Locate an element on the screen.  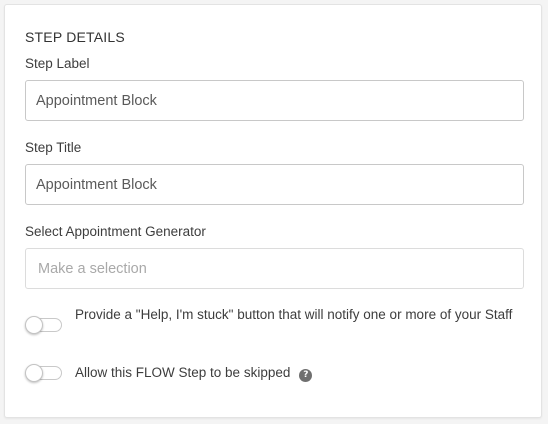
appointment-generator-label: Select Appointment Generator is located at coordinates (115, 231).